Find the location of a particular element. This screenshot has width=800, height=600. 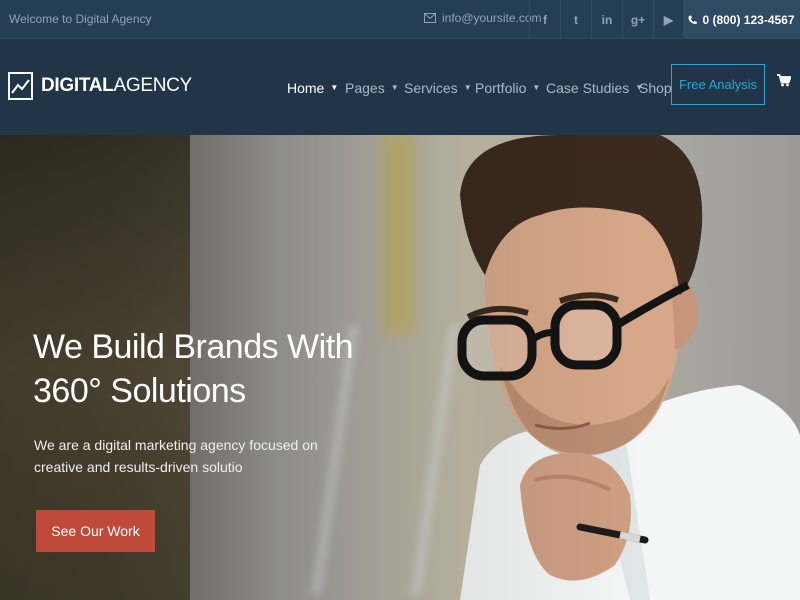

logo-wordmark: DIGITALAGENCY is located at coordinates (116, 86).